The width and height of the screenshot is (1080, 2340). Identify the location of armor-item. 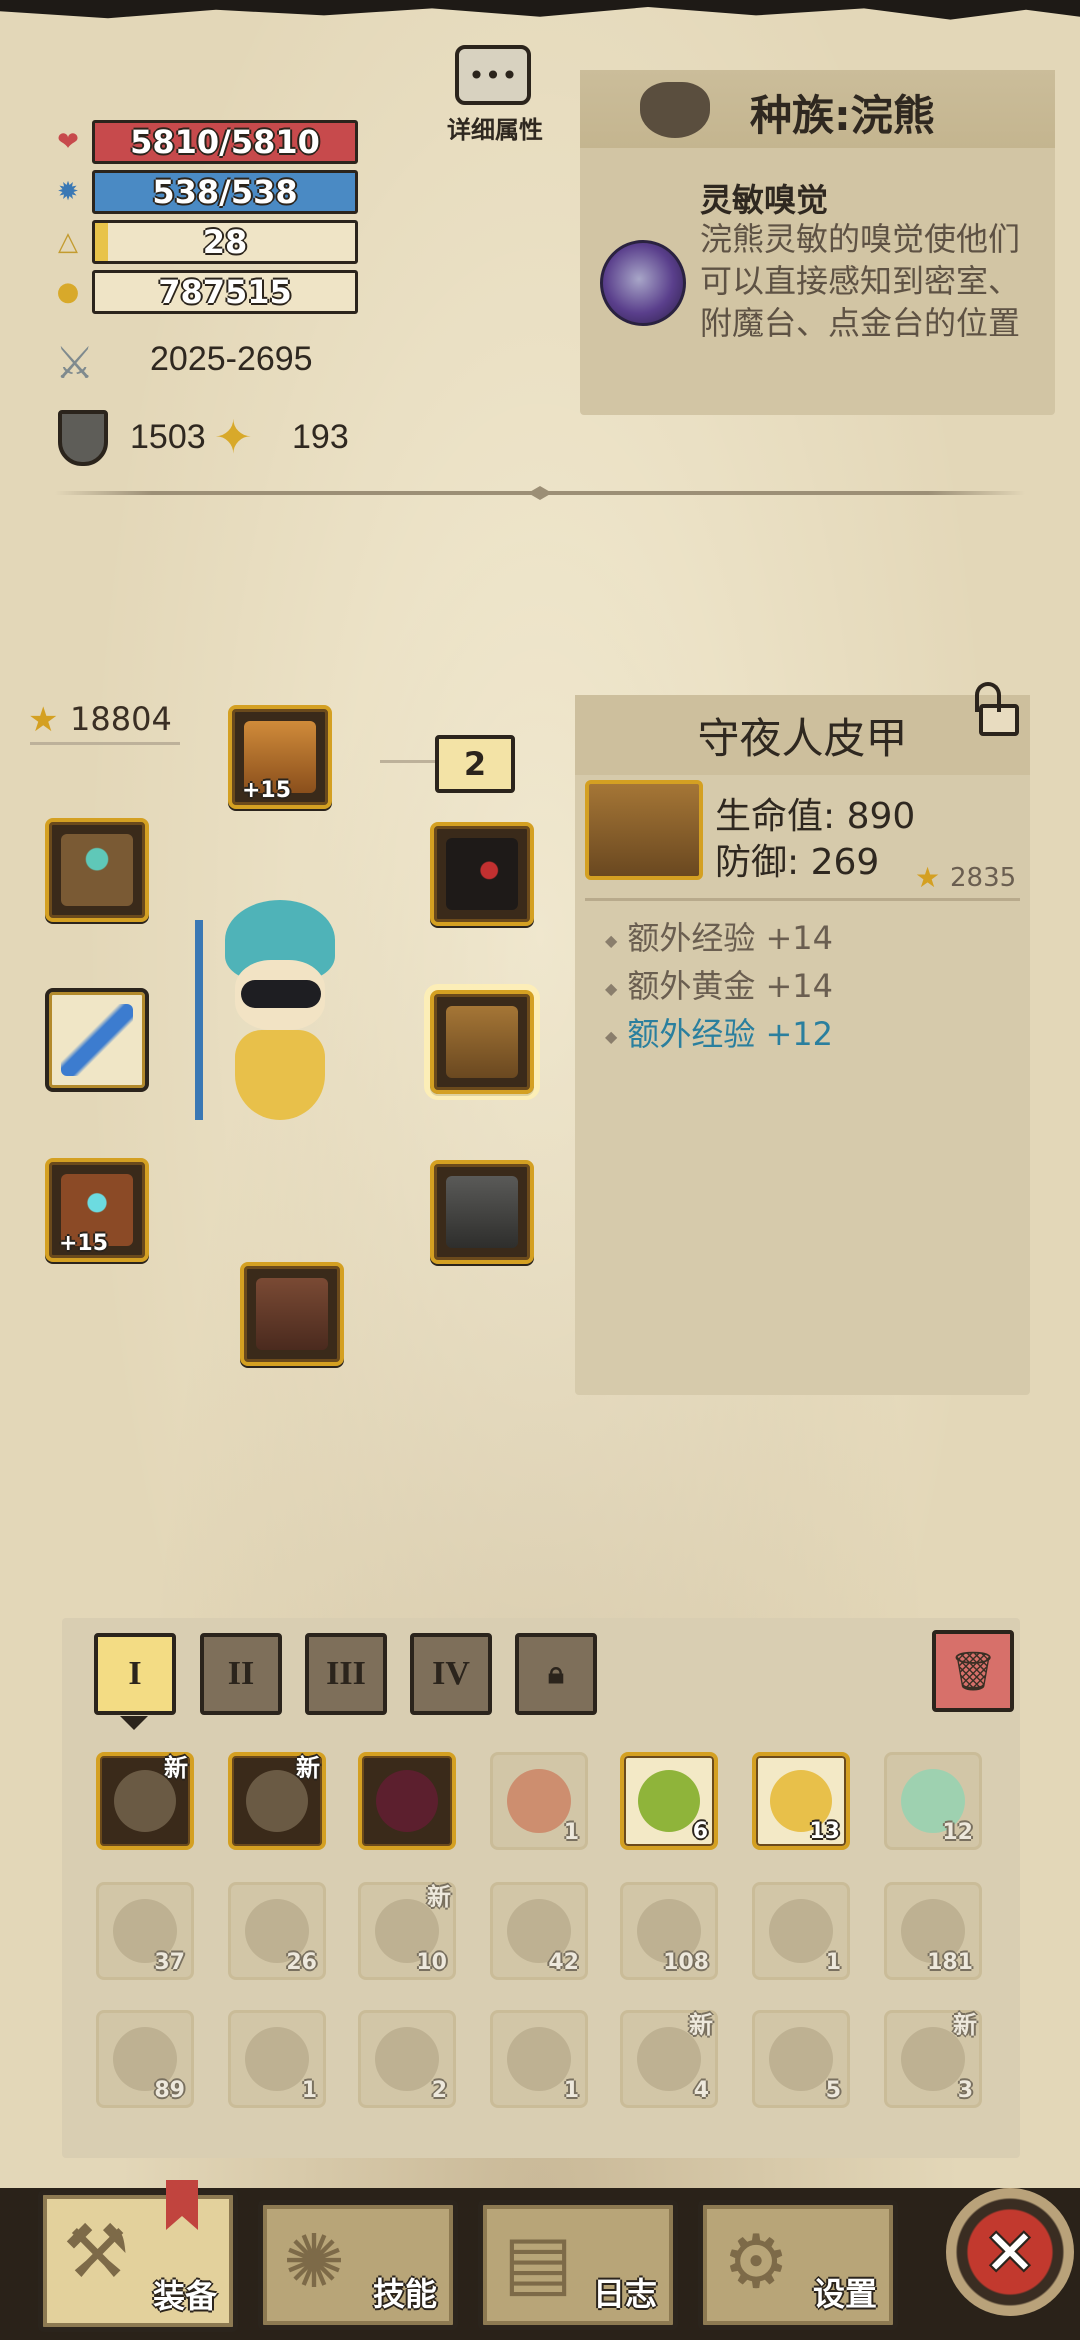
(482, 1042).